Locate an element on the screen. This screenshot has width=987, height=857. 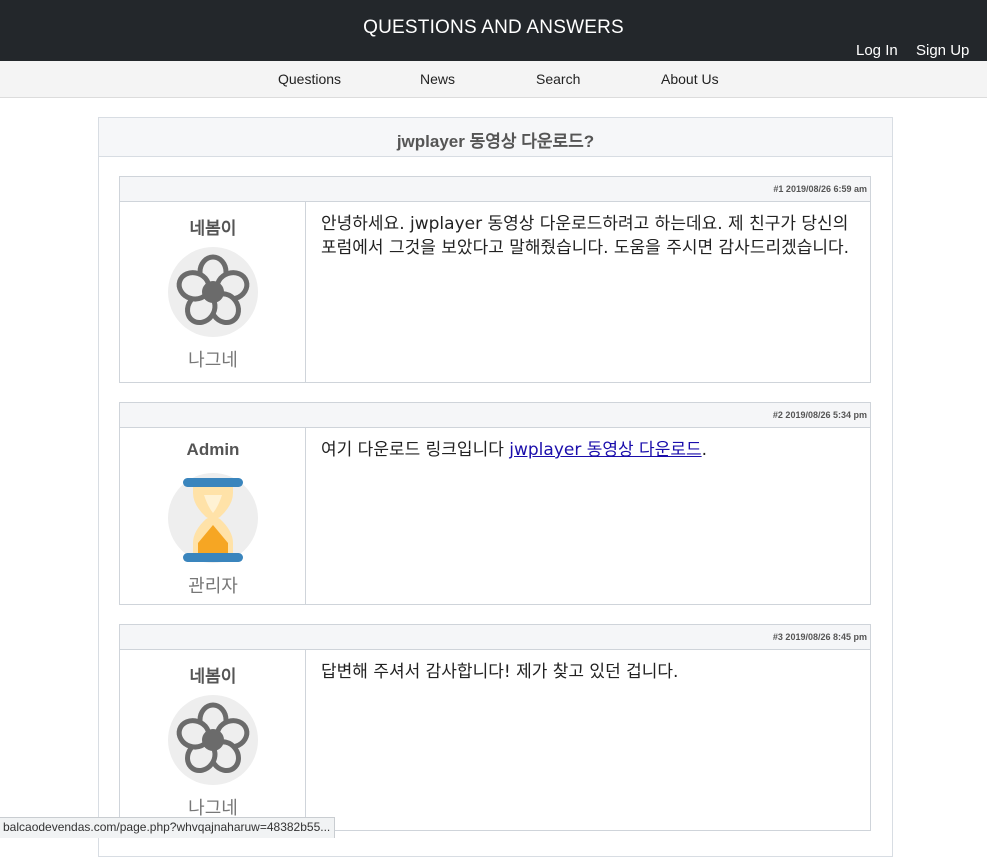
author-role: 나그네 is located at coordinates (213, 360).